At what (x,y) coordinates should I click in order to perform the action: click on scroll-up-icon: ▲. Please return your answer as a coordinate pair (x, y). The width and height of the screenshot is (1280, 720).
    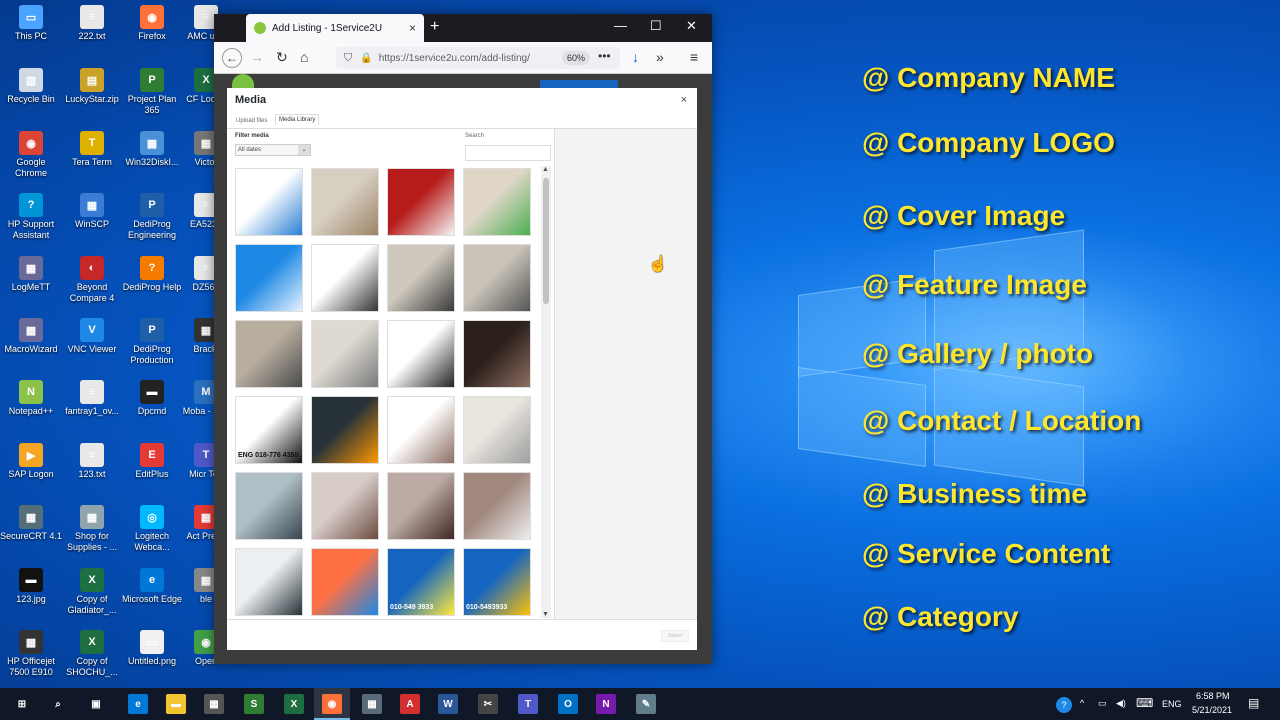
    Looking at the image, I should click on (545, 169).